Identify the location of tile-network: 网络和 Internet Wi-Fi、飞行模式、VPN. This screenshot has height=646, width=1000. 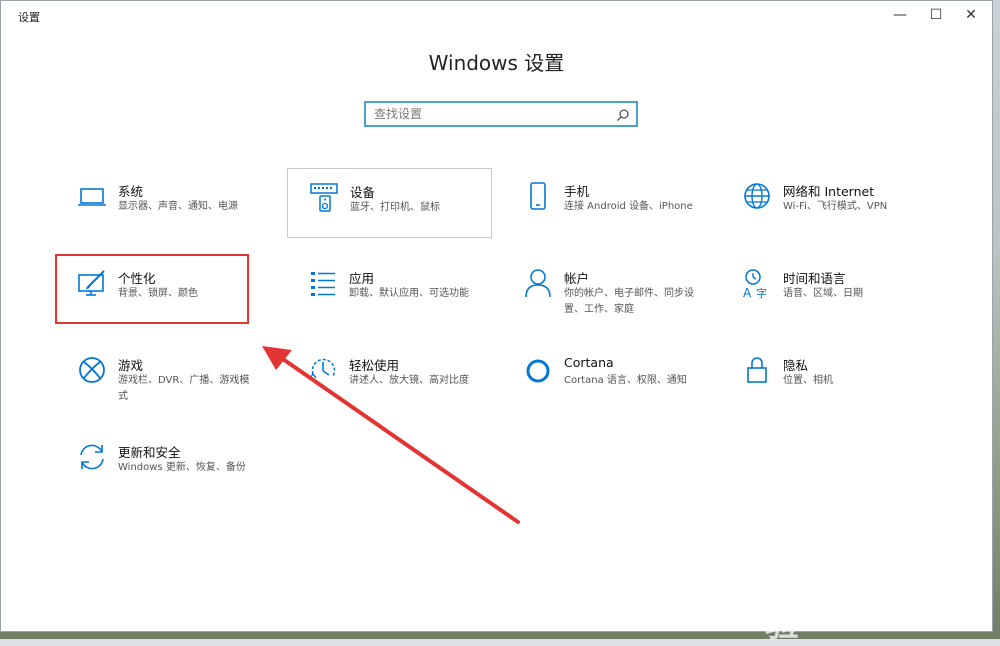
(823, 203).